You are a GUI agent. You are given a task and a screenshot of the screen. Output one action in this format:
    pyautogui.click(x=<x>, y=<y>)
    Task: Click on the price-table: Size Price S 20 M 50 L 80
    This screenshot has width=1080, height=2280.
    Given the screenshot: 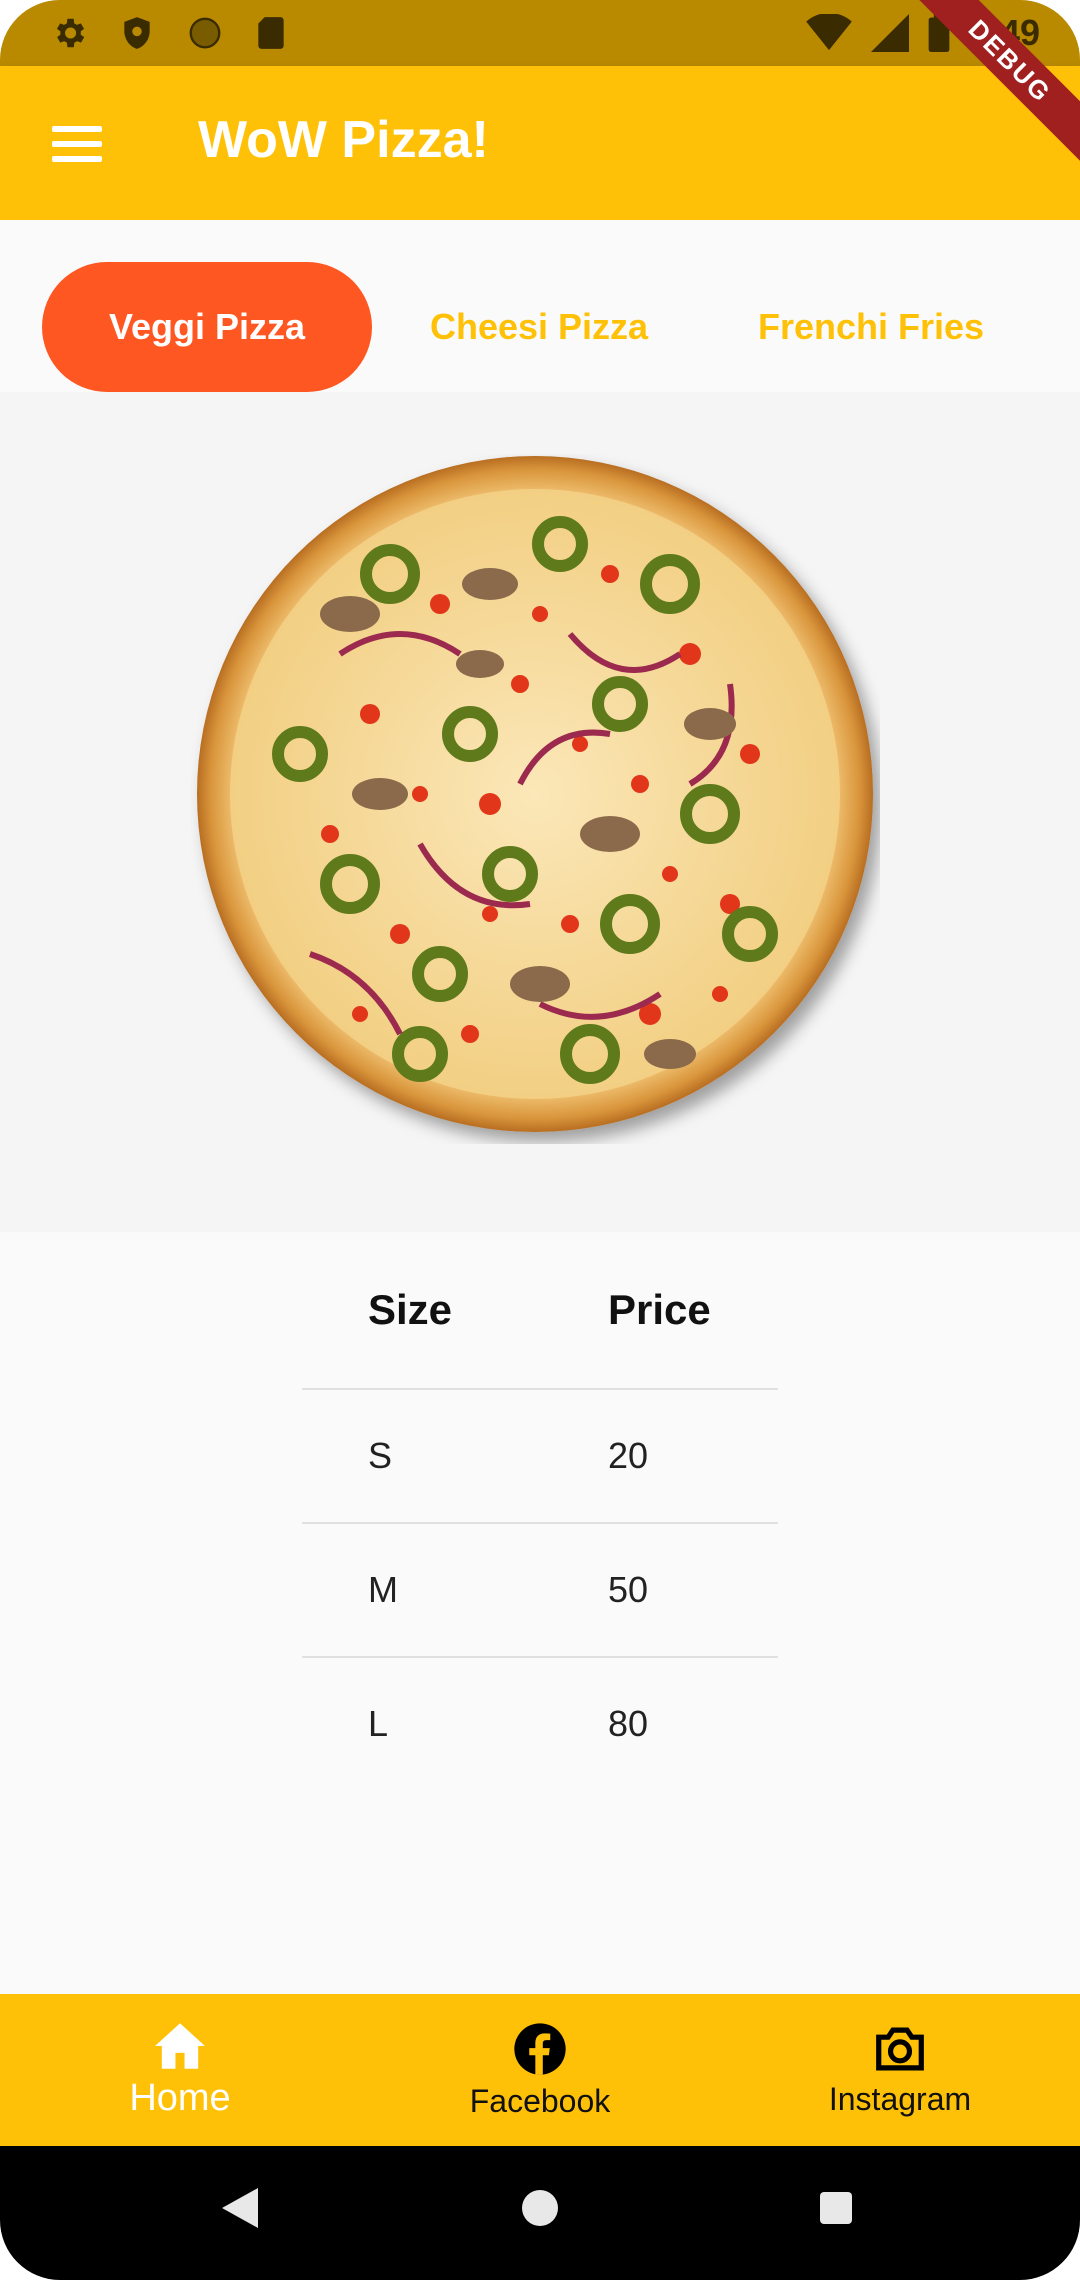 What is the action you would take?
    pyautogui.click(x=540, y=1515)
    